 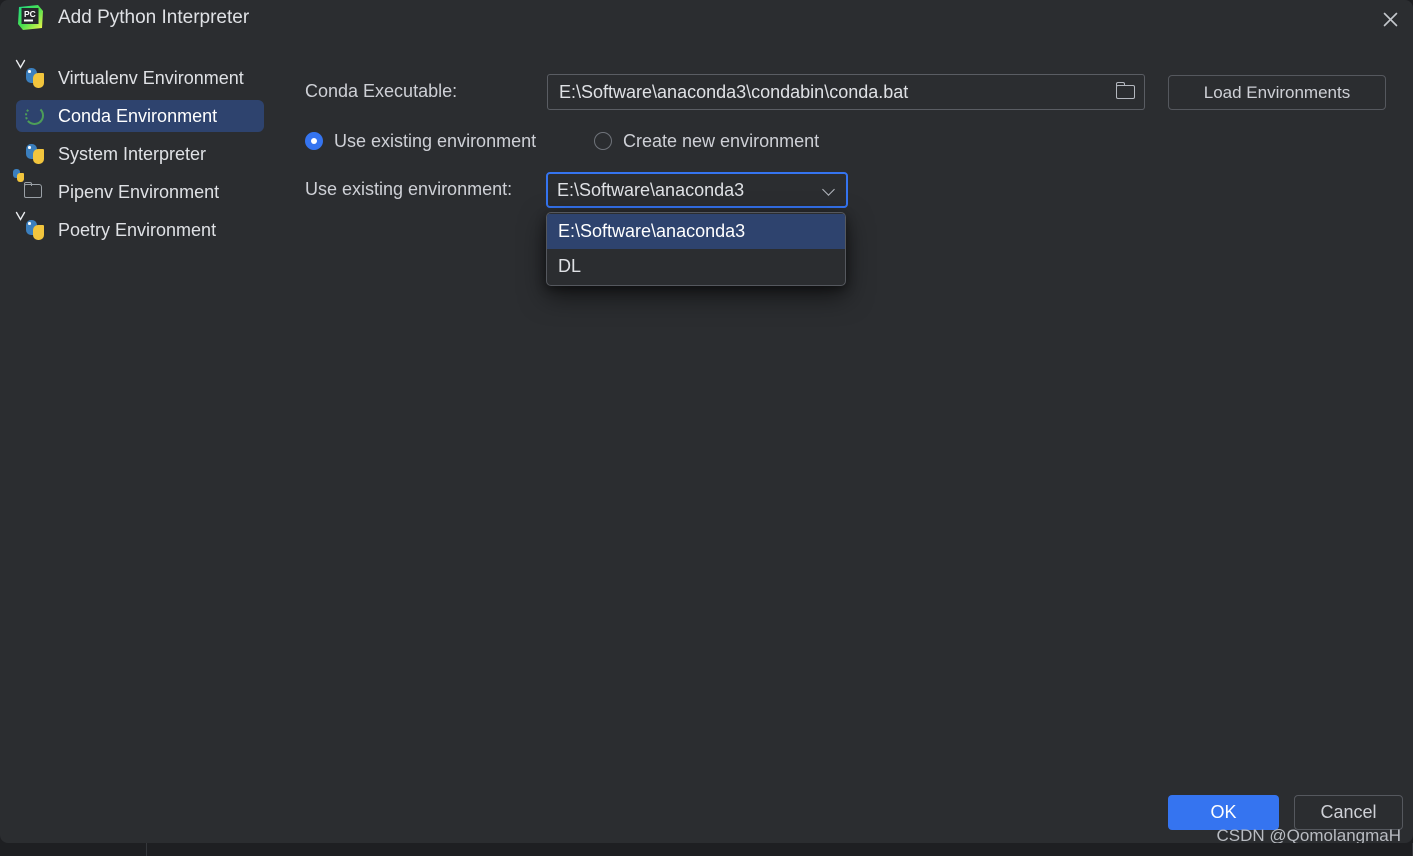 I want to click on radio-use-existing-environment: Use existing environment, so click(x=420, y=141).